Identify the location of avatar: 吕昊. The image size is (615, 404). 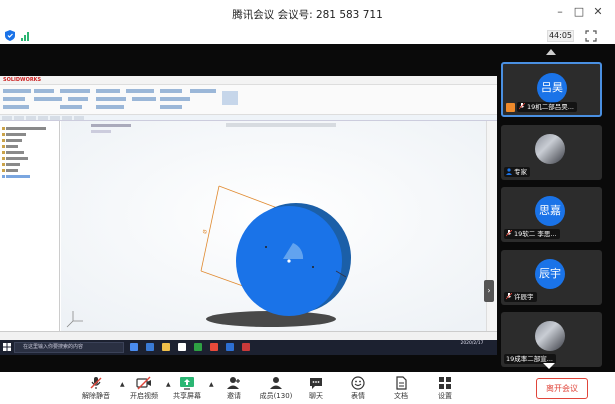
(552, 88).